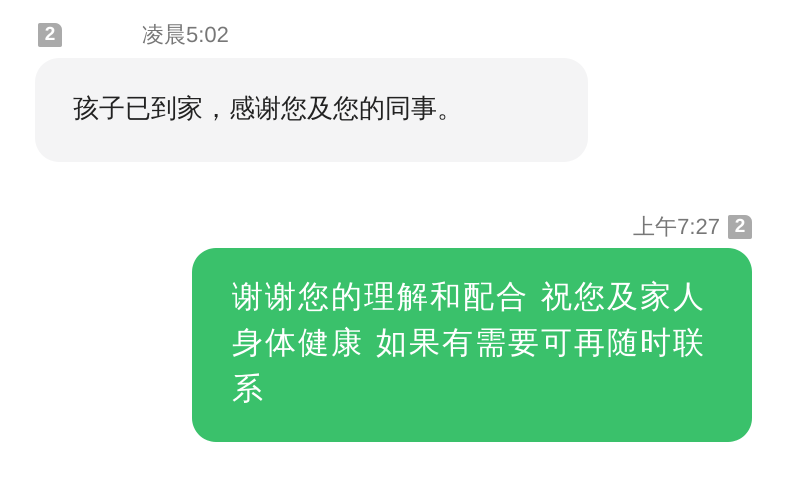 The height and width of the screenshot is (481, 800). What do you see at coordinates (185, 35) in the screenshot?
I see `message-time: 凌晨5:02` at bounding box center [185, 35].